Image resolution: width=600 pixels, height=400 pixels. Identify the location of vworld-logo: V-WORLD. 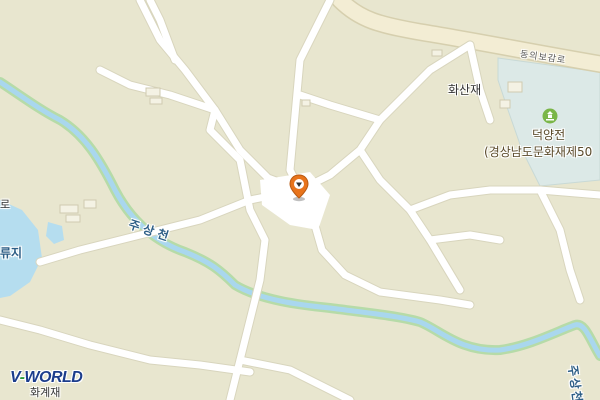
(46, 378).